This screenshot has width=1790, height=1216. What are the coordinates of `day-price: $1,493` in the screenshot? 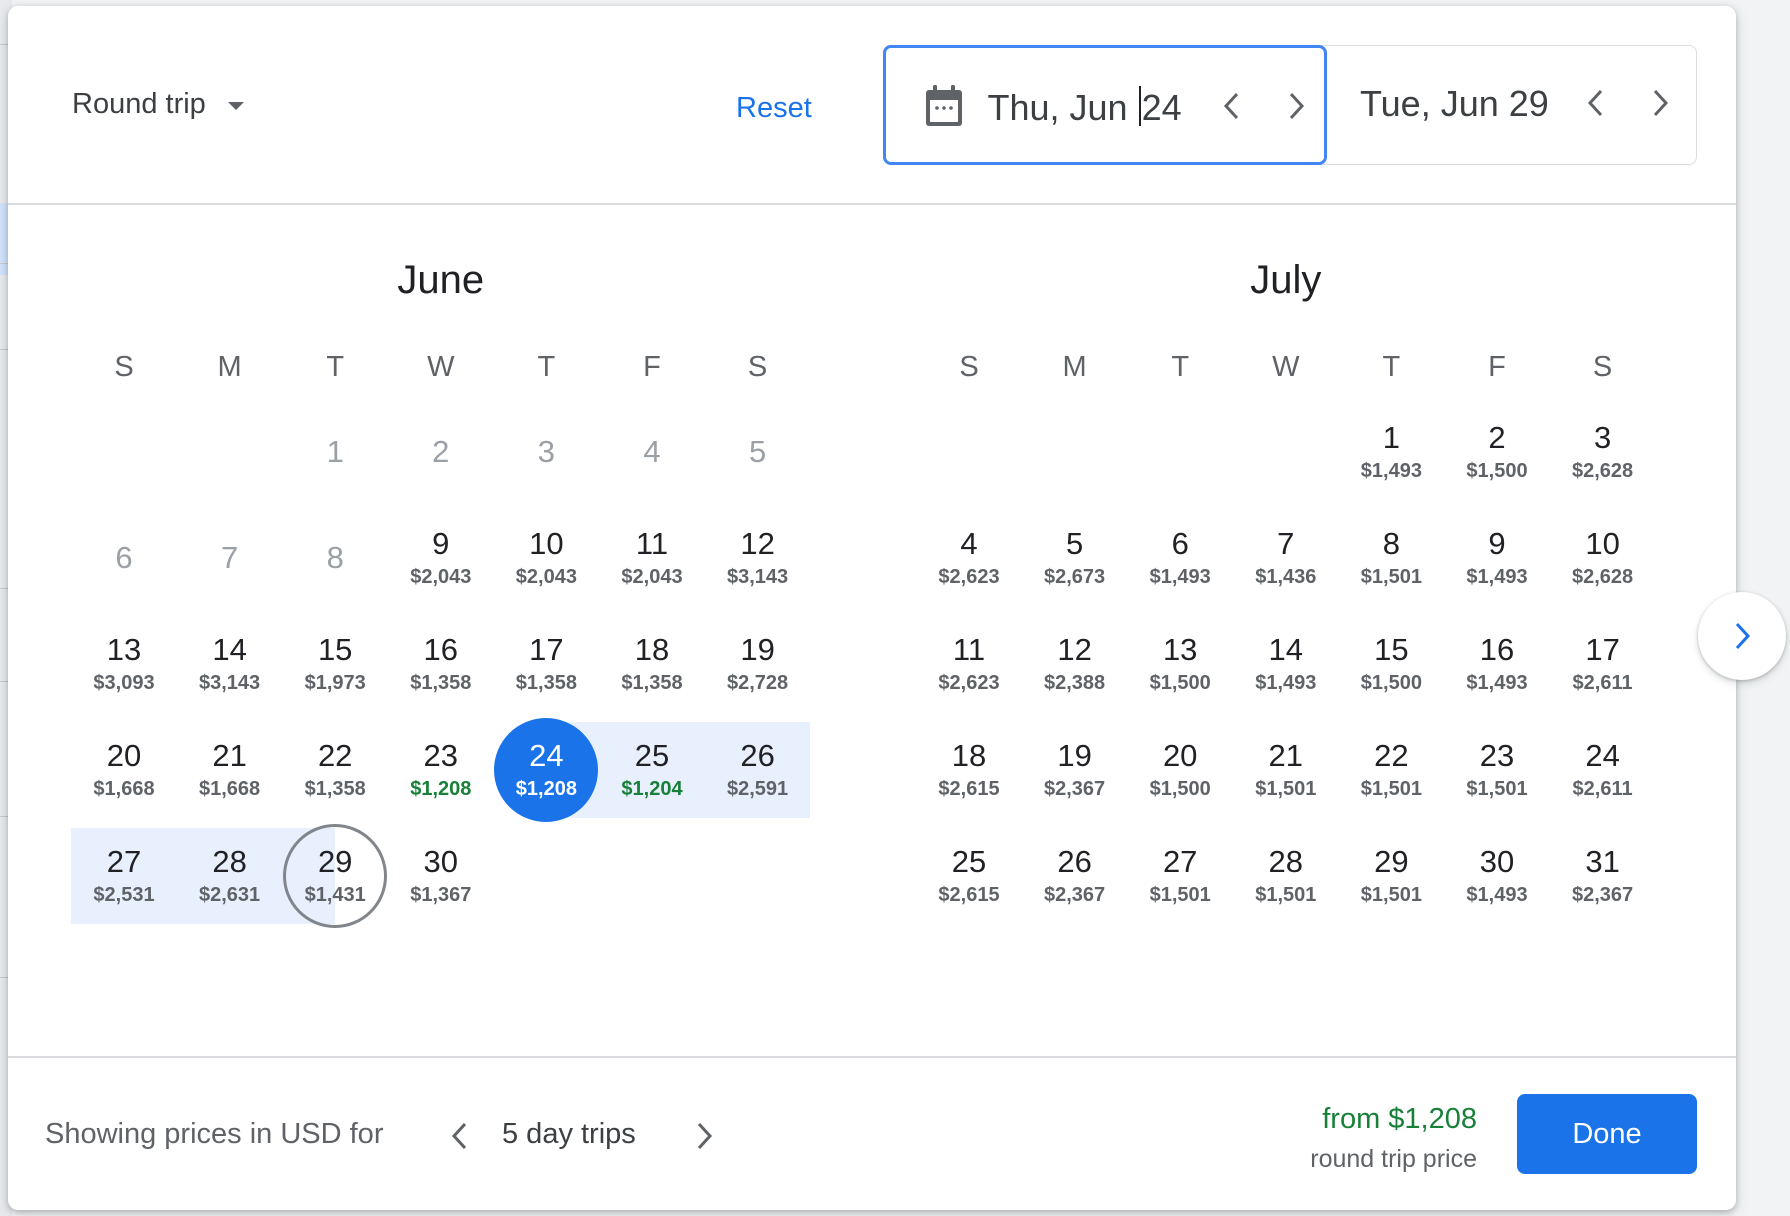 It's located at (1497, 895).